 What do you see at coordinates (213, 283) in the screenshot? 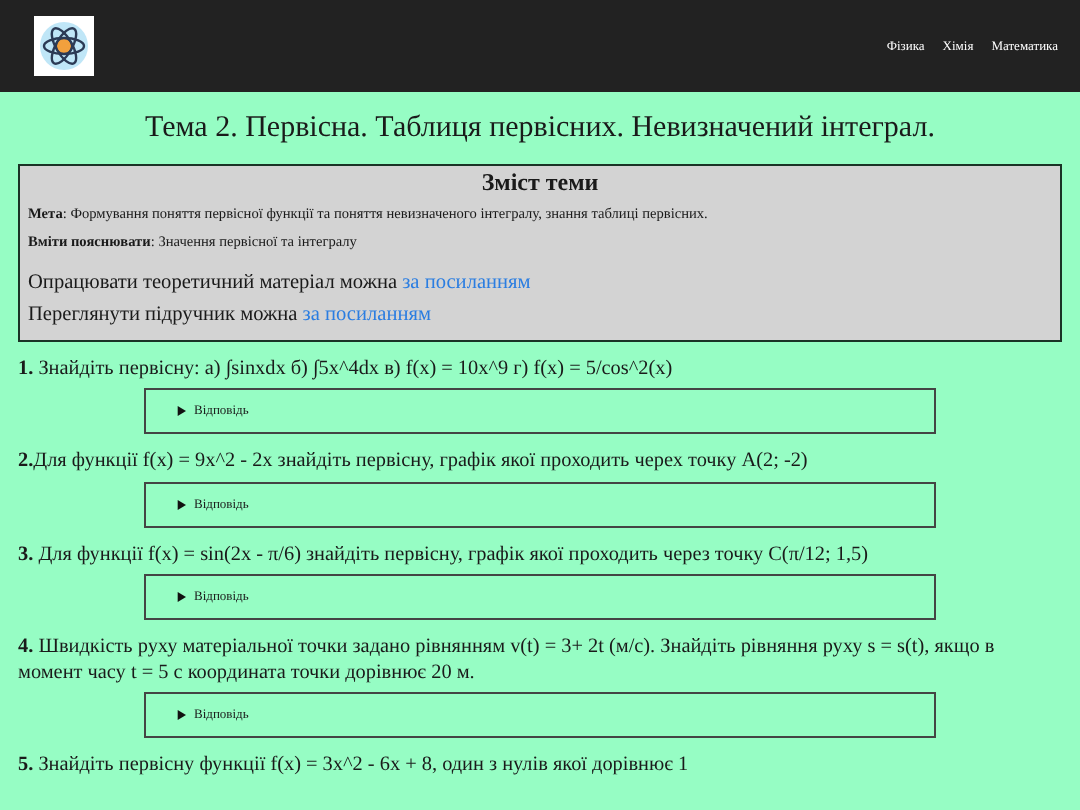
I see `link-text: Опрацювати теоретичний матеріал можна` at bounding box center [213, 283].